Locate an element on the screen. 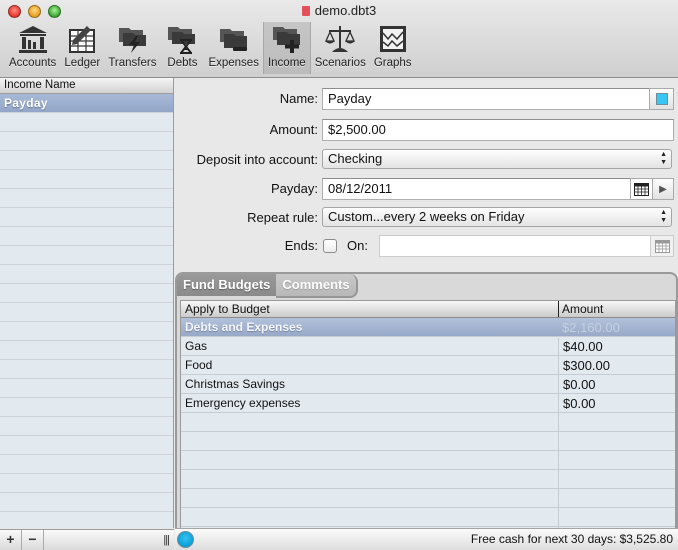 This screenshot has width=678, height=550. color-well-button is located at coordinates (661, 99).